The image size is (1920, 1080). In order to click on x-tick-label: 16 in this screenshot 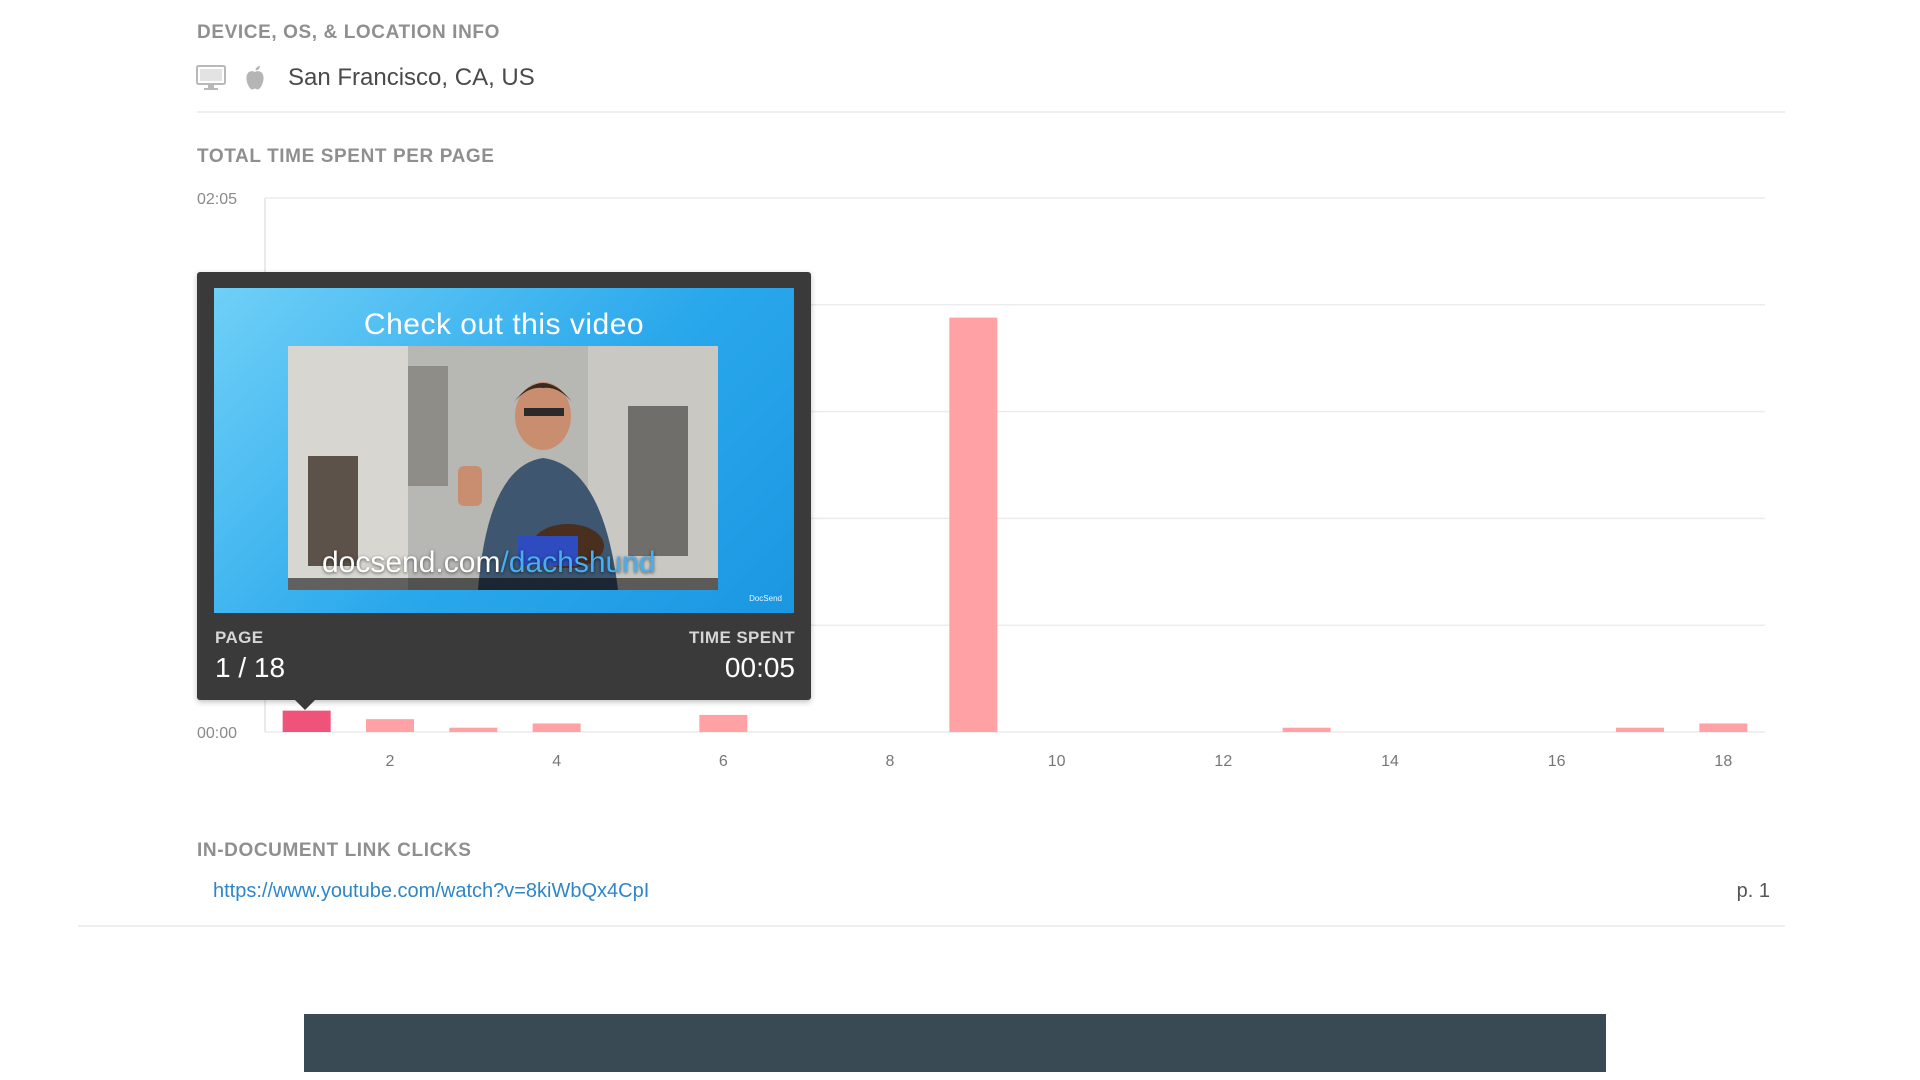, I will do `click(1557, 761)`.